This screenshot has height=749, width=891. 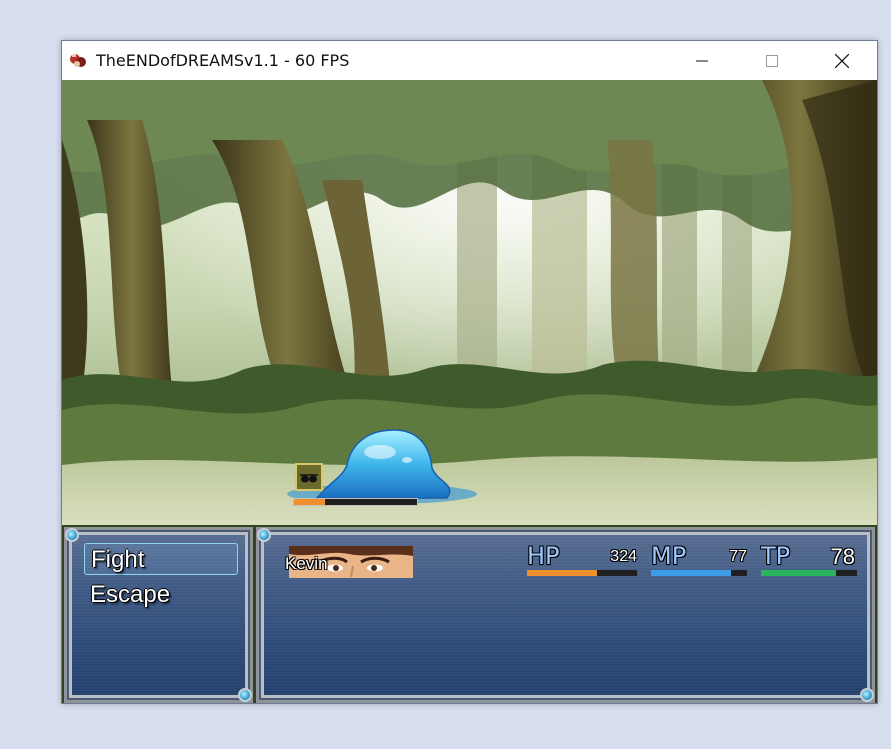 What do you see at coordinates (798, 573) in the screenshot?
I see `tp-gauge-fill` at bounding box center [798, 573].